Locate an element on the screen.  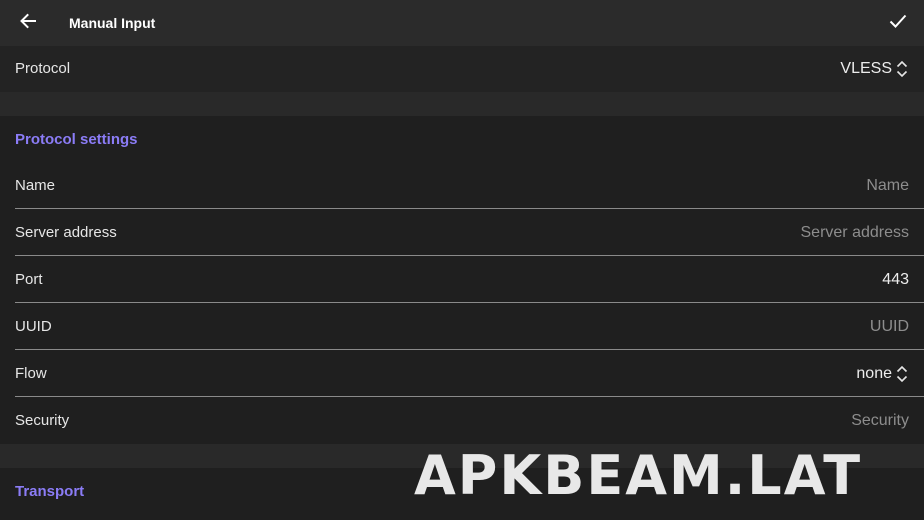
name-label: Name is located at coordinates (35, 185).